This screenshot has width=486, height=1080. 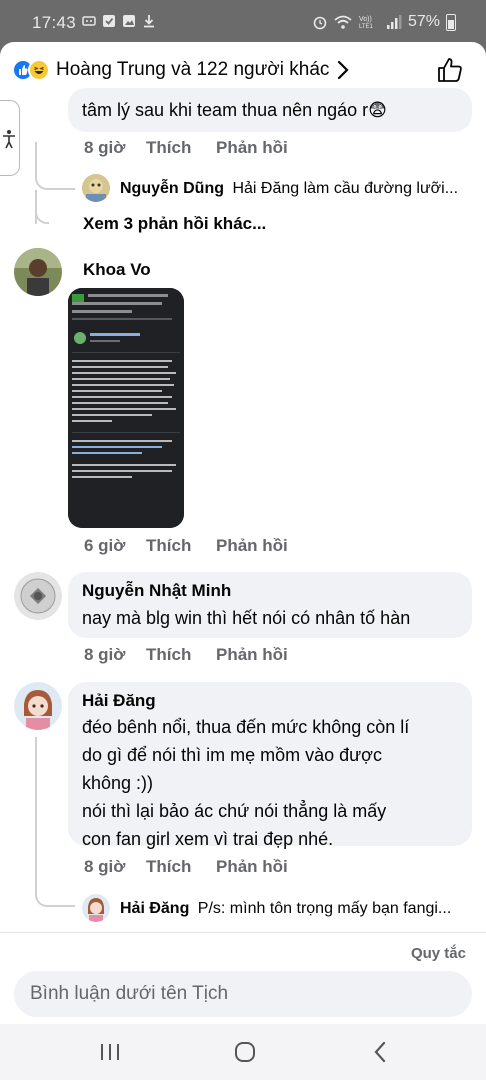 What do you see at coordinates (119, 701) in the screenshot?
I see `comment-author: Hải Đăng` at bounding box center [119, 701].